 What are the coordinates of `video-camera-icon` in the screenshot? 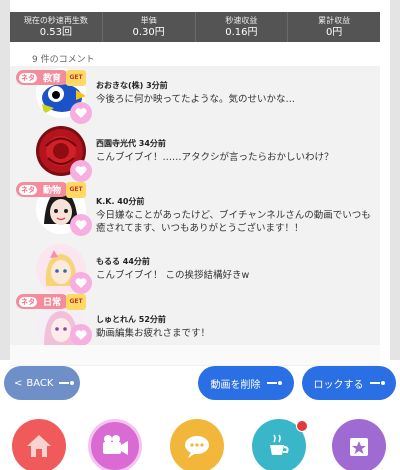 It's located at (115, 445).